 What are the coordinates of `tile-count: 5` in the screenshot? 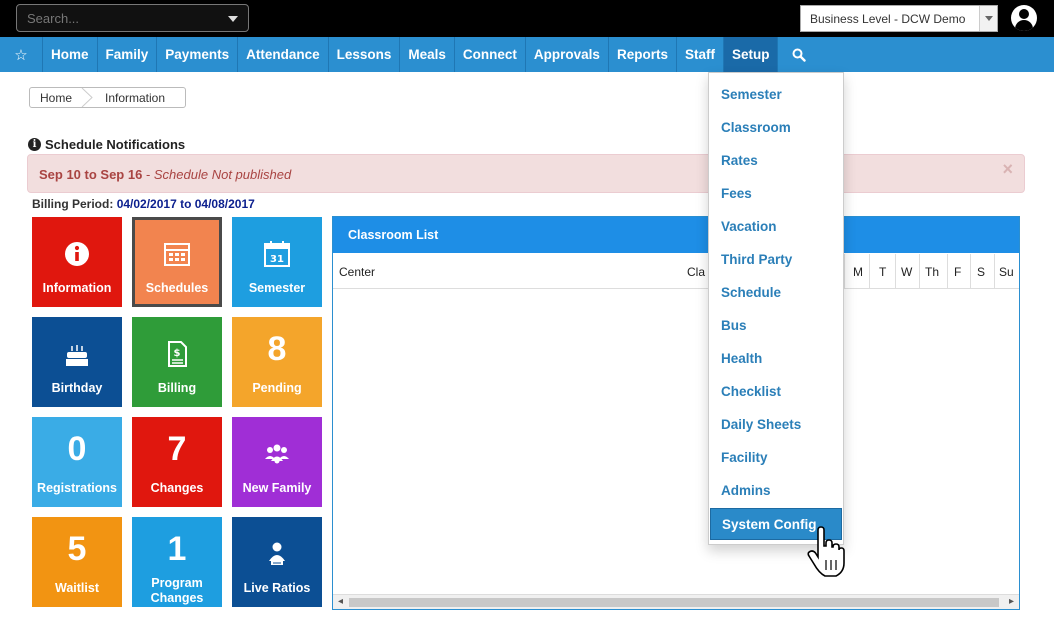 It's located at (77, 549).